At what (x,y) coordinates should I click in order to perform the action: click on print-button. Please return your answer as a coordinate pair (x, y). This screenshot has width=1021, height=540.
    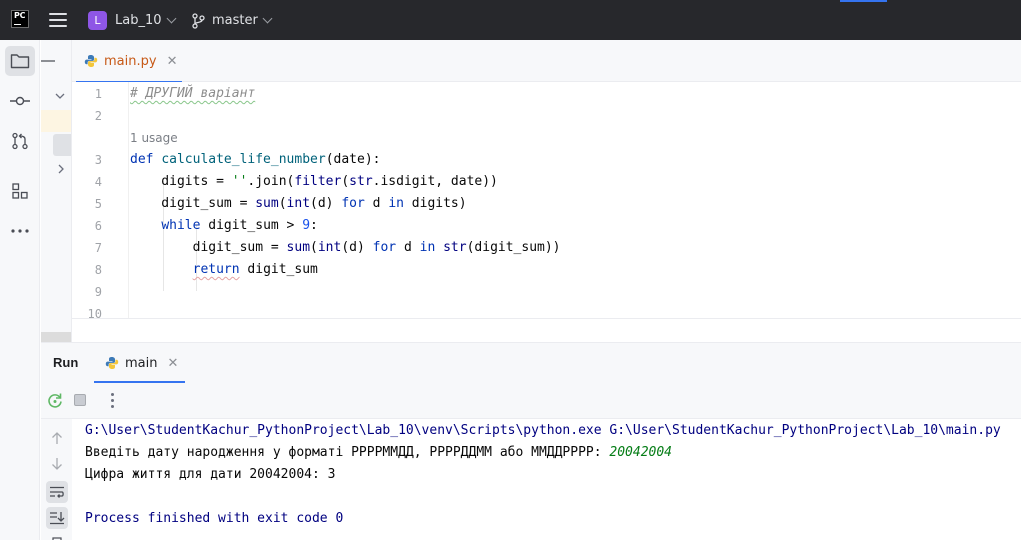
    Looking at the image, I should click on (57, 536).